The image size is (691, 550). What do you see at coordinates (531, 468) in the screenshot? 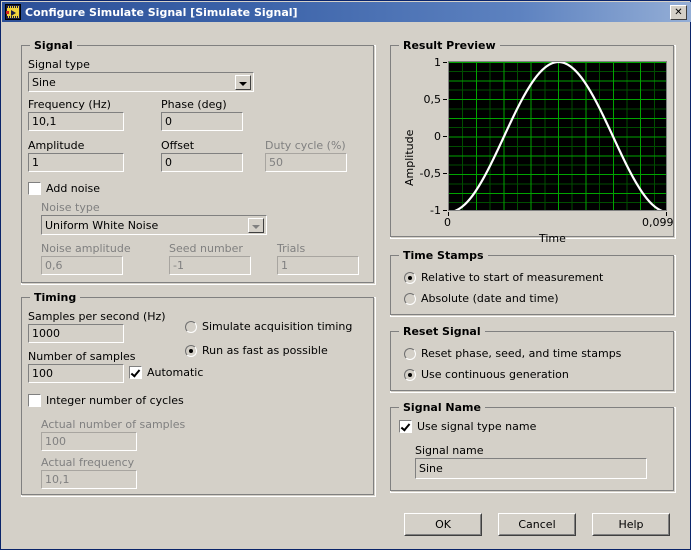
I see `signal-name-input: Sine` at bounding box center [531, 468].